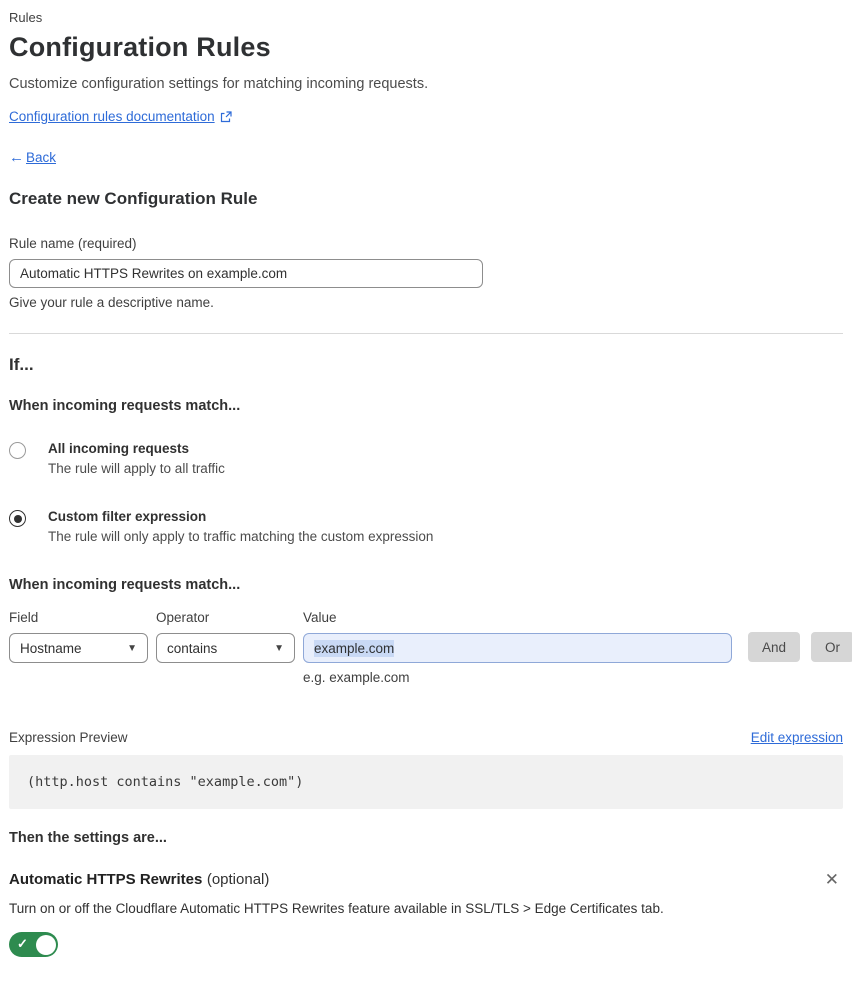  Describe the element at coordinates (426, 157) in the screenshot. I see `back-link: ← Back` at that location.